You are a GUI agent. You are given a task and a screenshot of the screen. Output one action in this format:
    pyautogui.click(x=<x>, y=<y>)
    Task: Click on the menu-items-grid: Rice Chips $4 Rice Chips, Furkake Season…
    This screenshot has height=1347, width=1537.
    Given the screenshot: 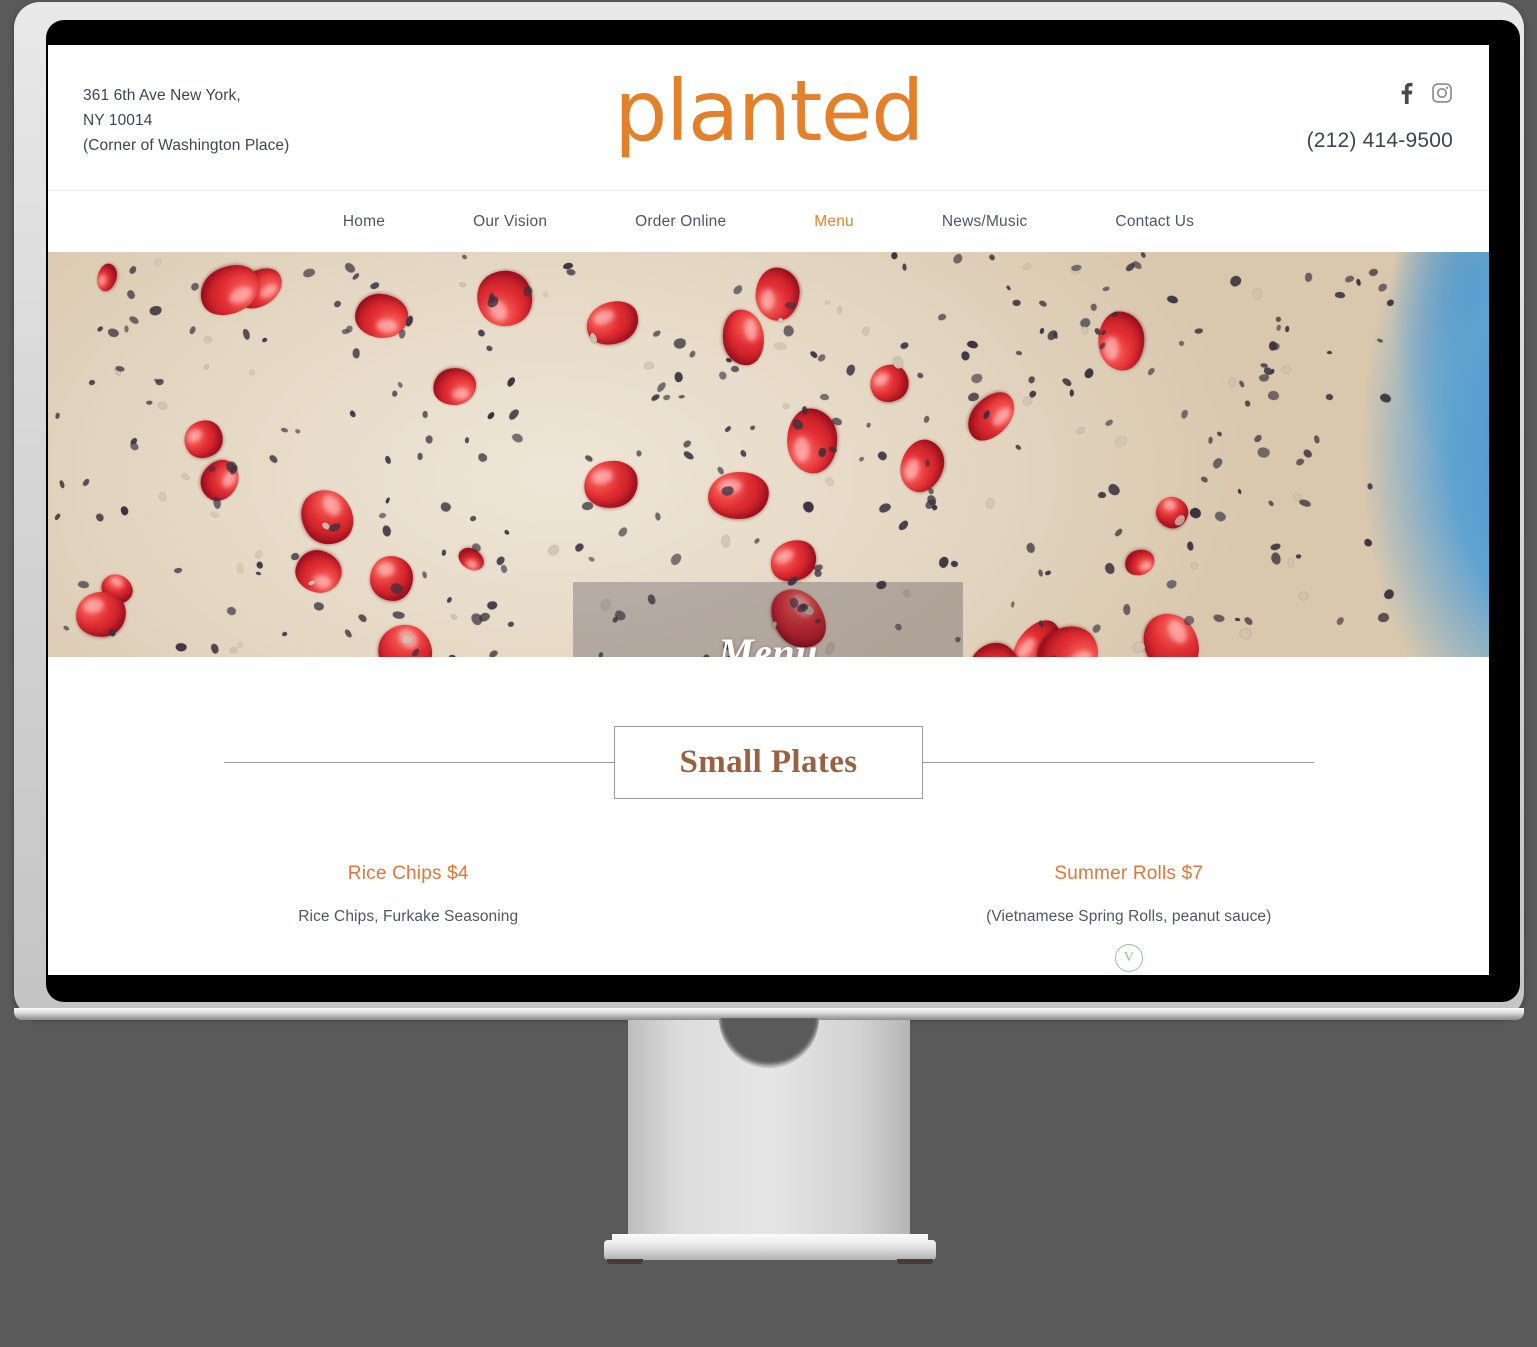 What is the action you would take?
    pyautogui.click(x=768, y=917)
    